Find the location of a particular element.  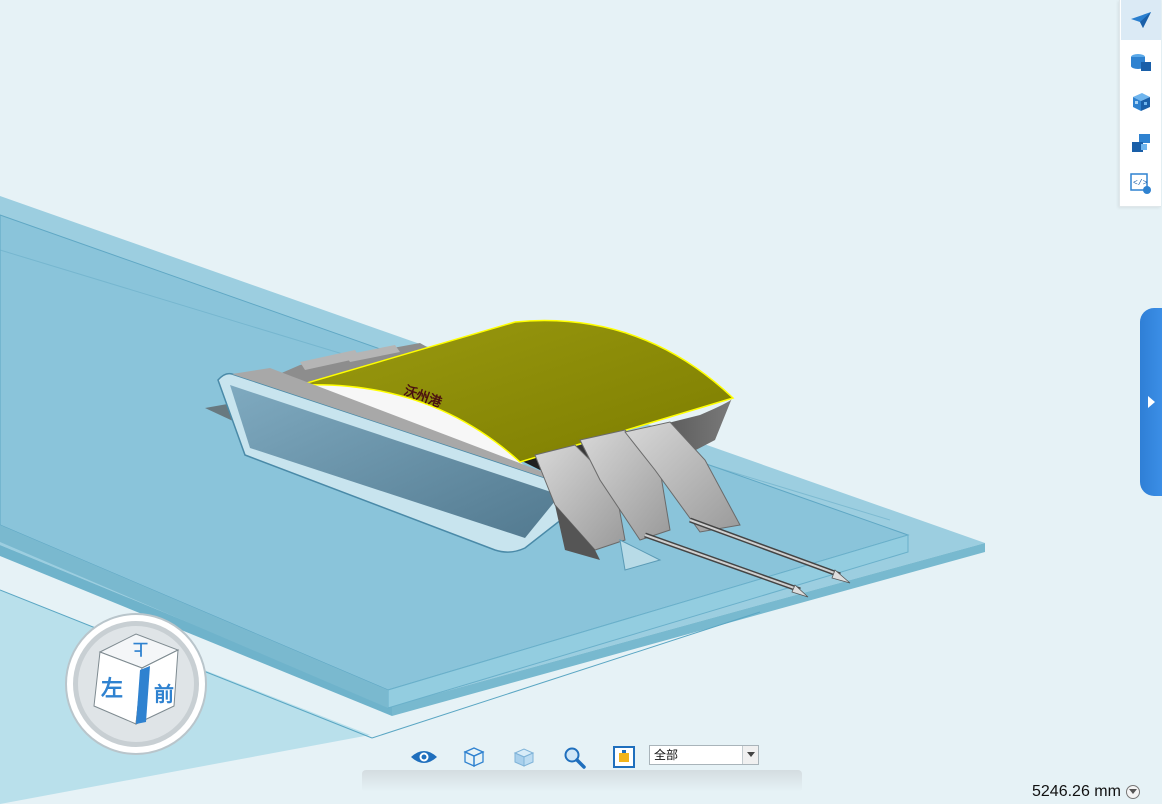

script-button: </> is located at coordinates (1141, 184).